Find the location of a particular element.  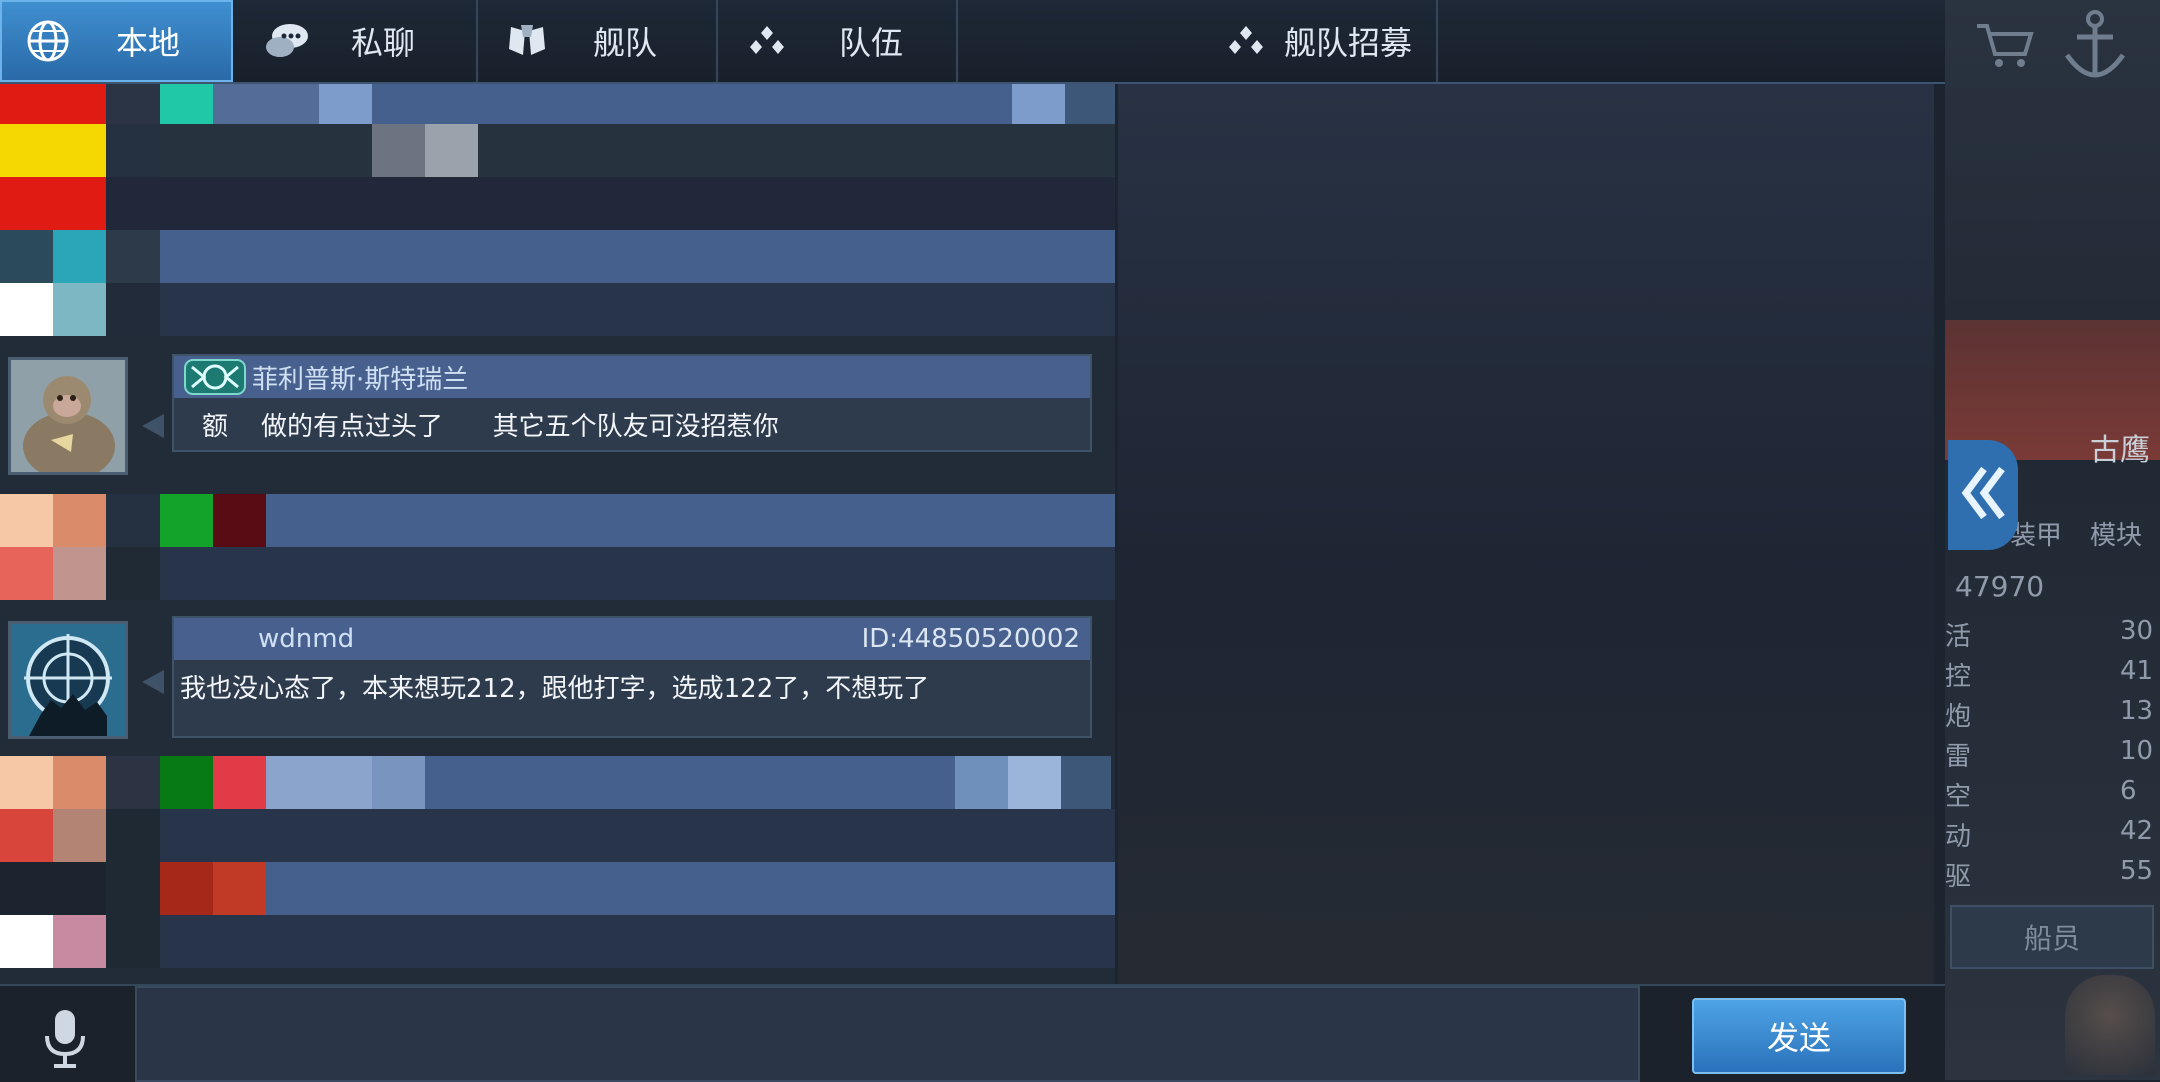

sender-name: 菲利普斯·斯特瑞兰 is located at coordinates (360, 377).